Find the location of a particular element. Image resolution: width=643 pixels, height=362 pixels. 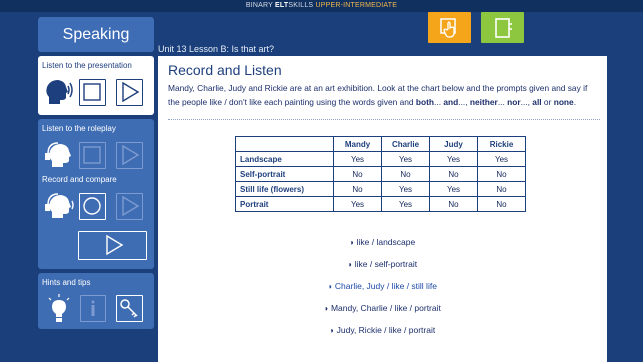

keyword-neither: neither is located at coordinates (483, 101).